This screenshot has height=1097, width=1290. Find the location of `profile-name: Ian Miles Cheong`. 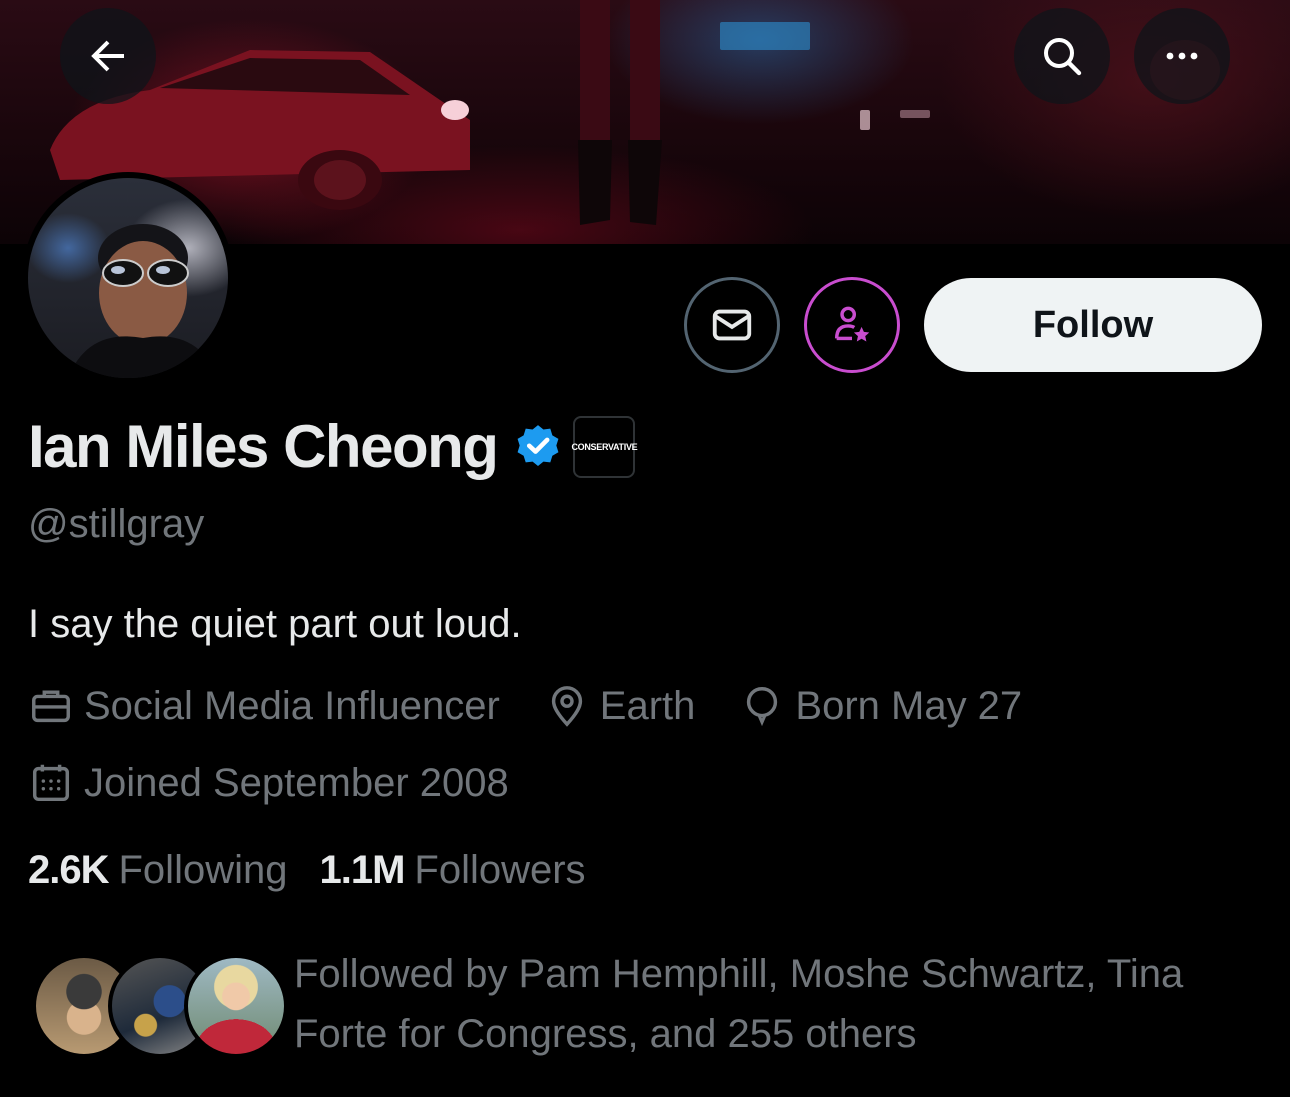

profile-name: Ian Miles Cheong is located at coordinates (263, 446).